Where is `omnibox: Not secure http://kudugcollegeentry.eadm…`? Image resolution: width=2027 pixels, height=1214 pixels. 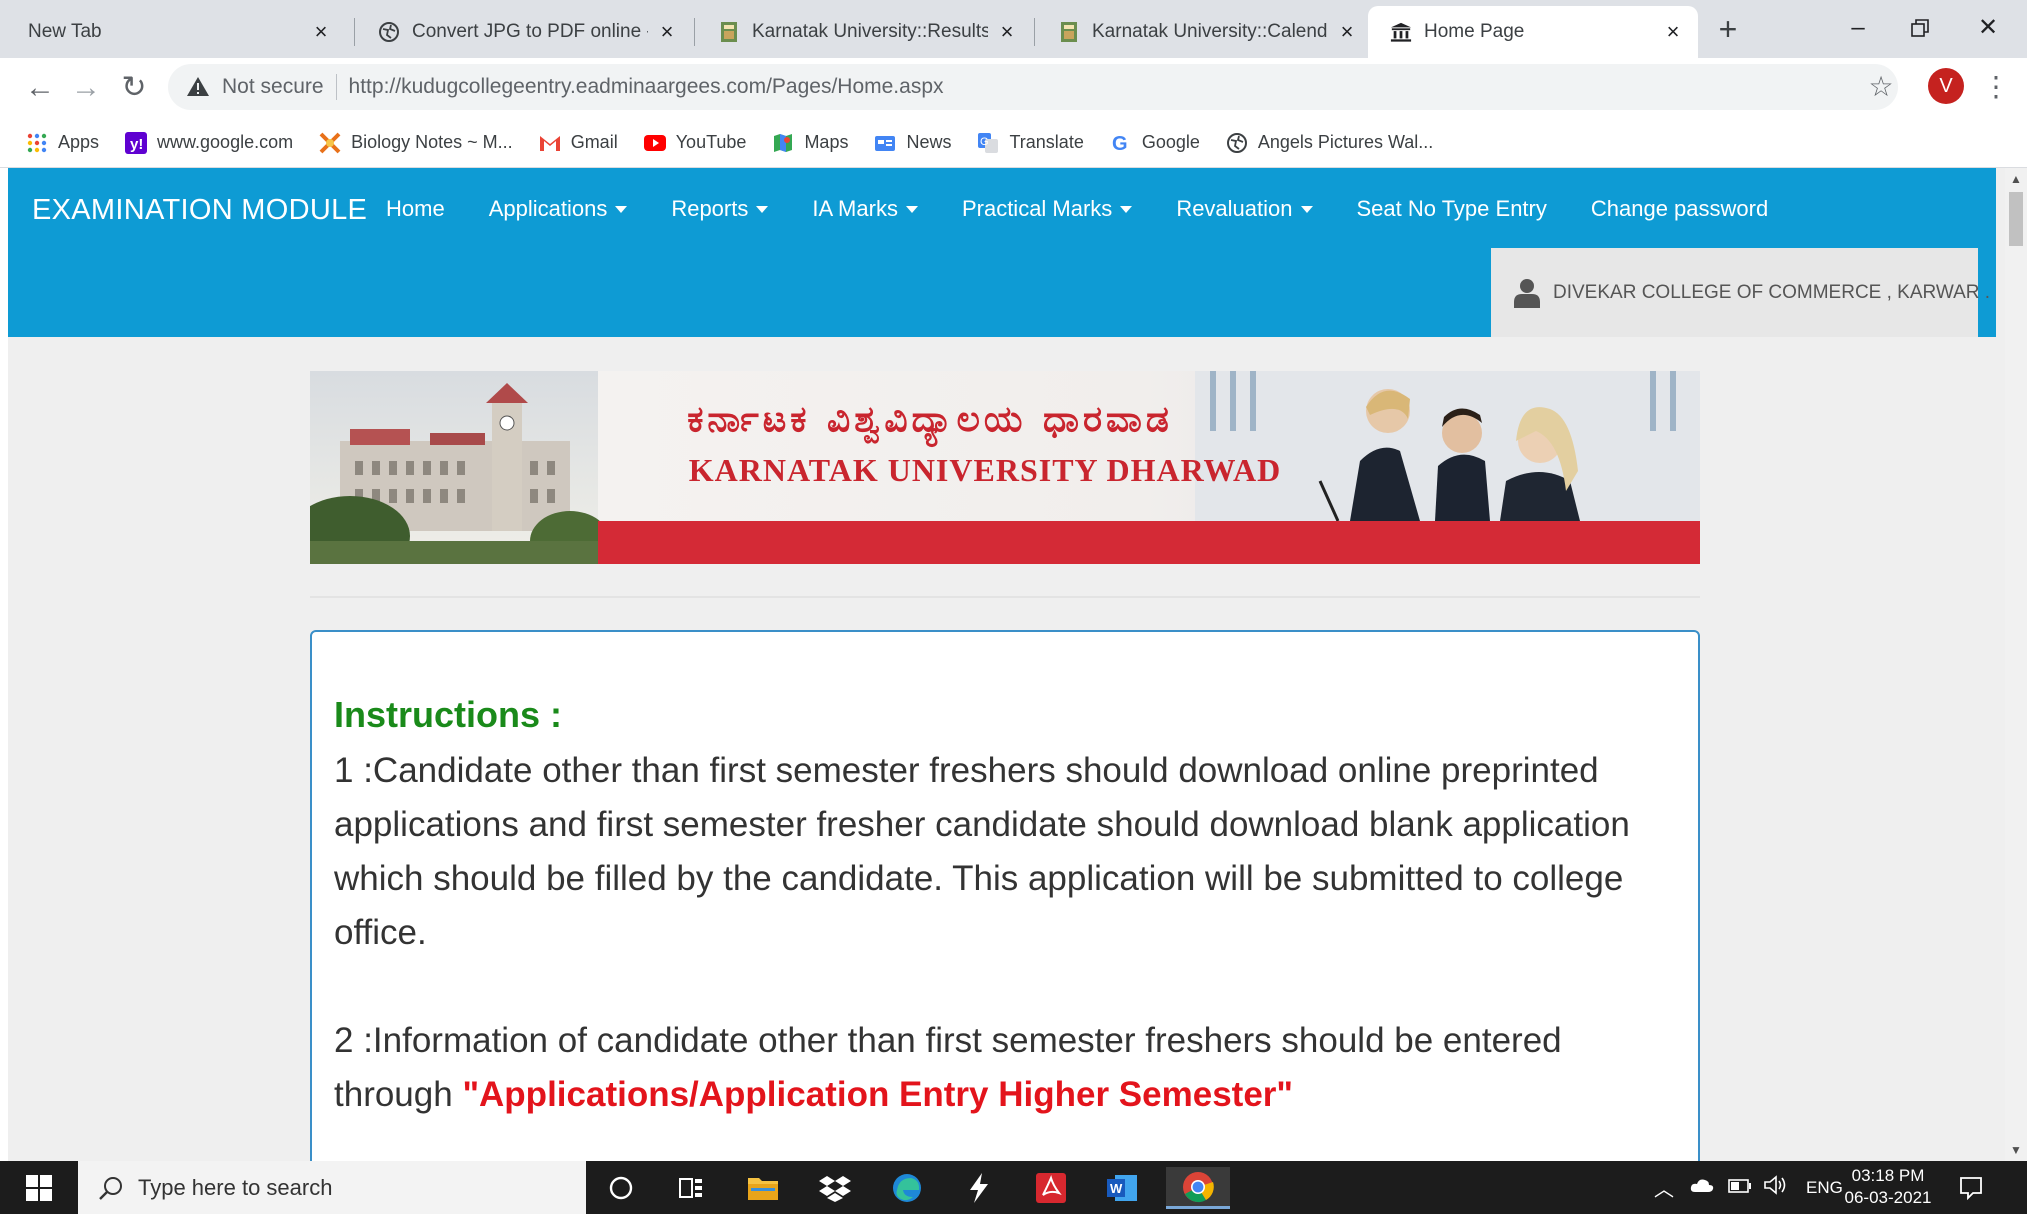 omnibox: Not secure http://kudugcollegeentry.eadm… is located at coordinates (1033, 87).